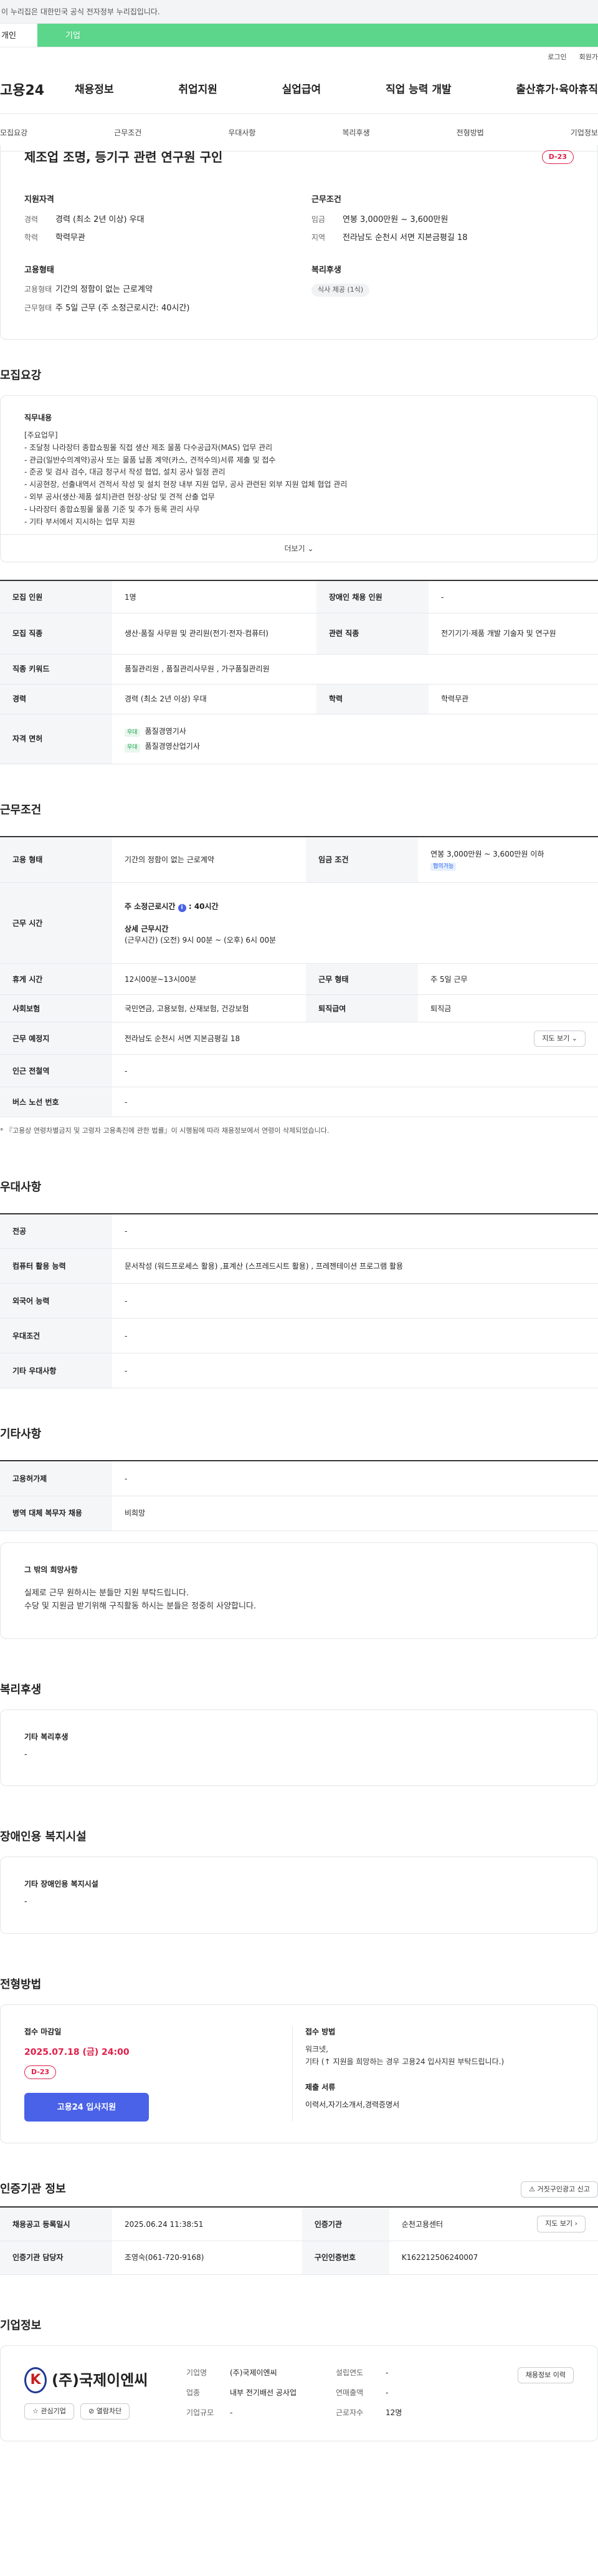  I want to click on section-title-etc: 기타사항, so click(21, 1434).